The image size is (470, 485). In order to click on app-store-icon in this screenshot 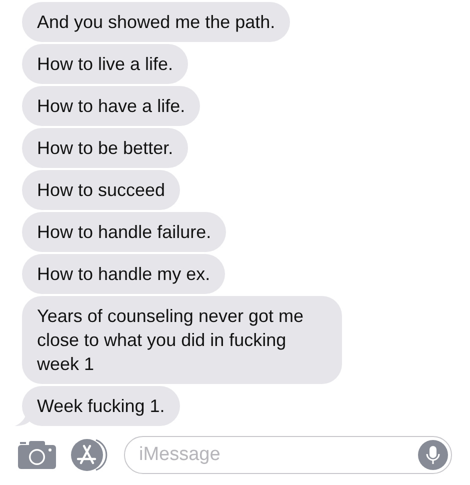, I will do `click(90, 455)`.